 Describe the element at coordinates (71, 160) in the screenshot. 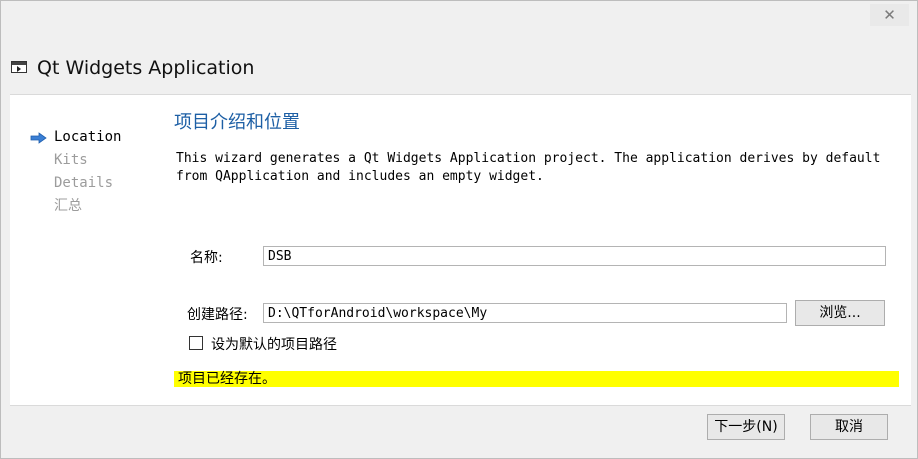

I see `step-label: Kits` at that location.